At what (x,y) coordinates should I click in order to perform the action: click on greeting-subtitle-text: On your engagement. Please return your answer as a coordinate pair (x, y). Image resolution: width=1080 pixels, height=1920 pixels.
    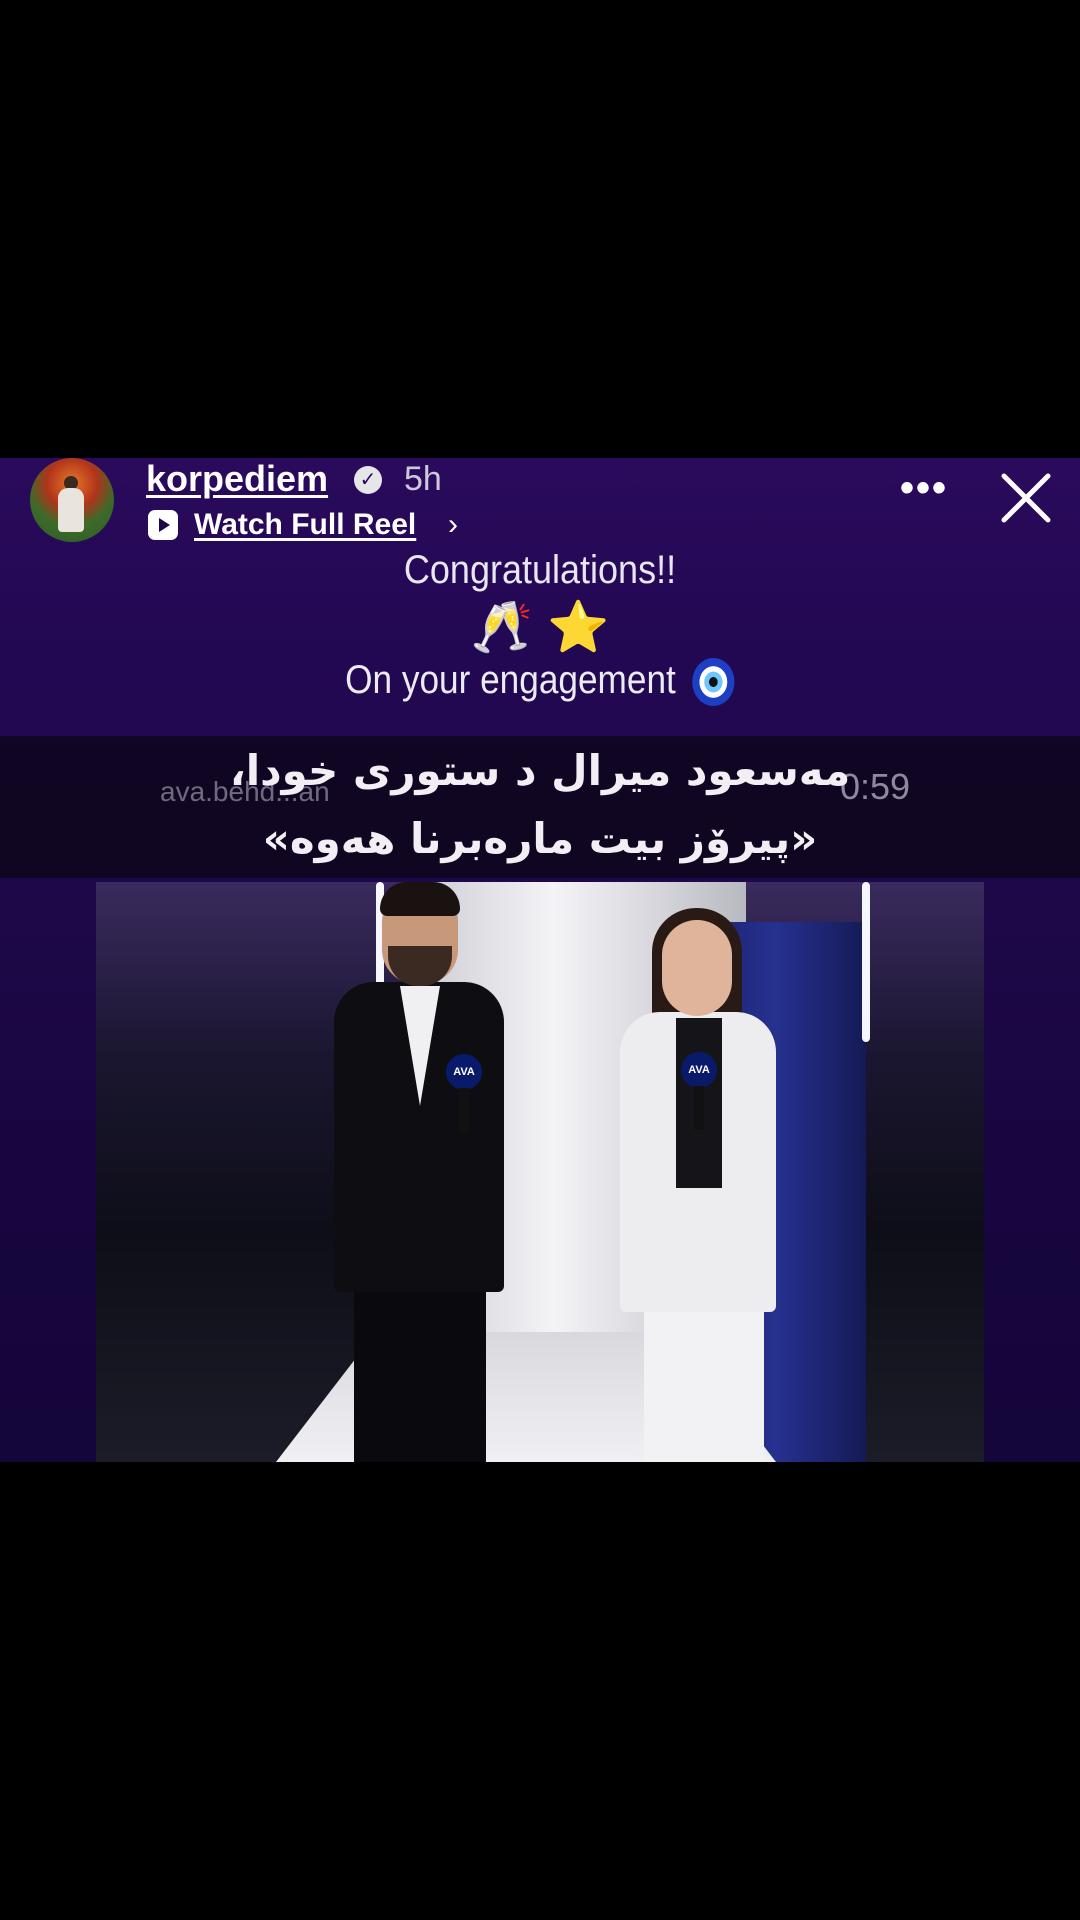
    Looking at the image, I should click on (510, 680).